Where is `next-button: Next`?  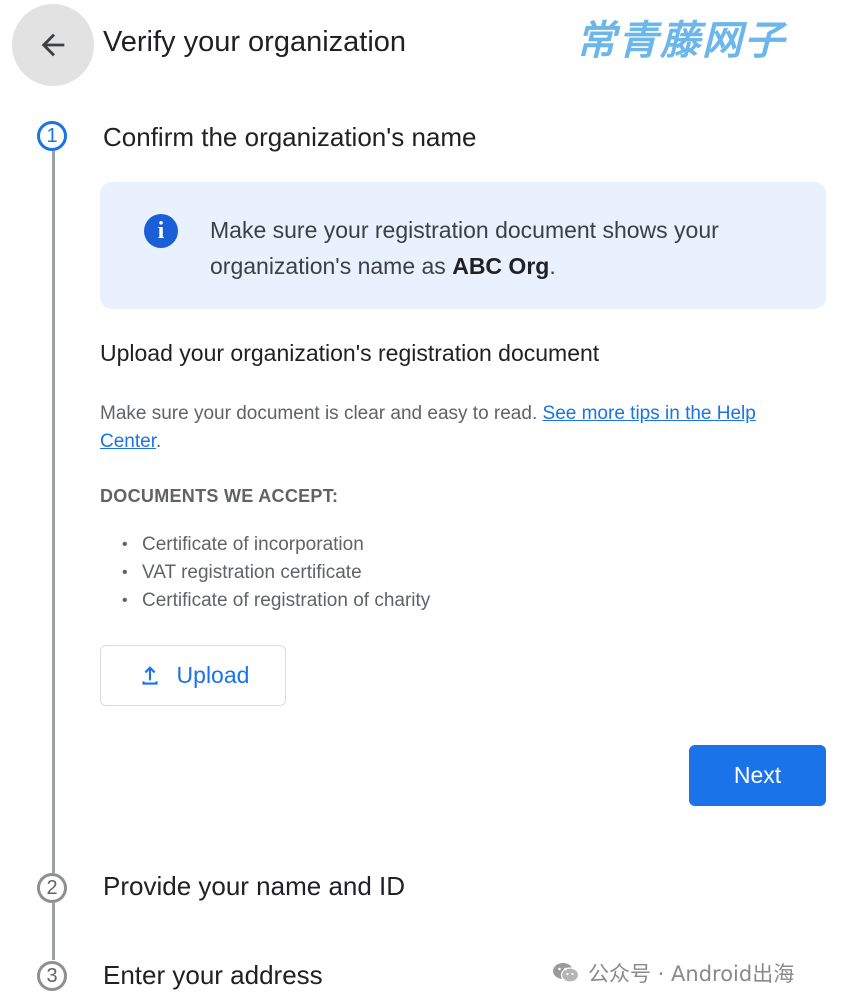
next-button: Next is located at coordinates (757, 775).